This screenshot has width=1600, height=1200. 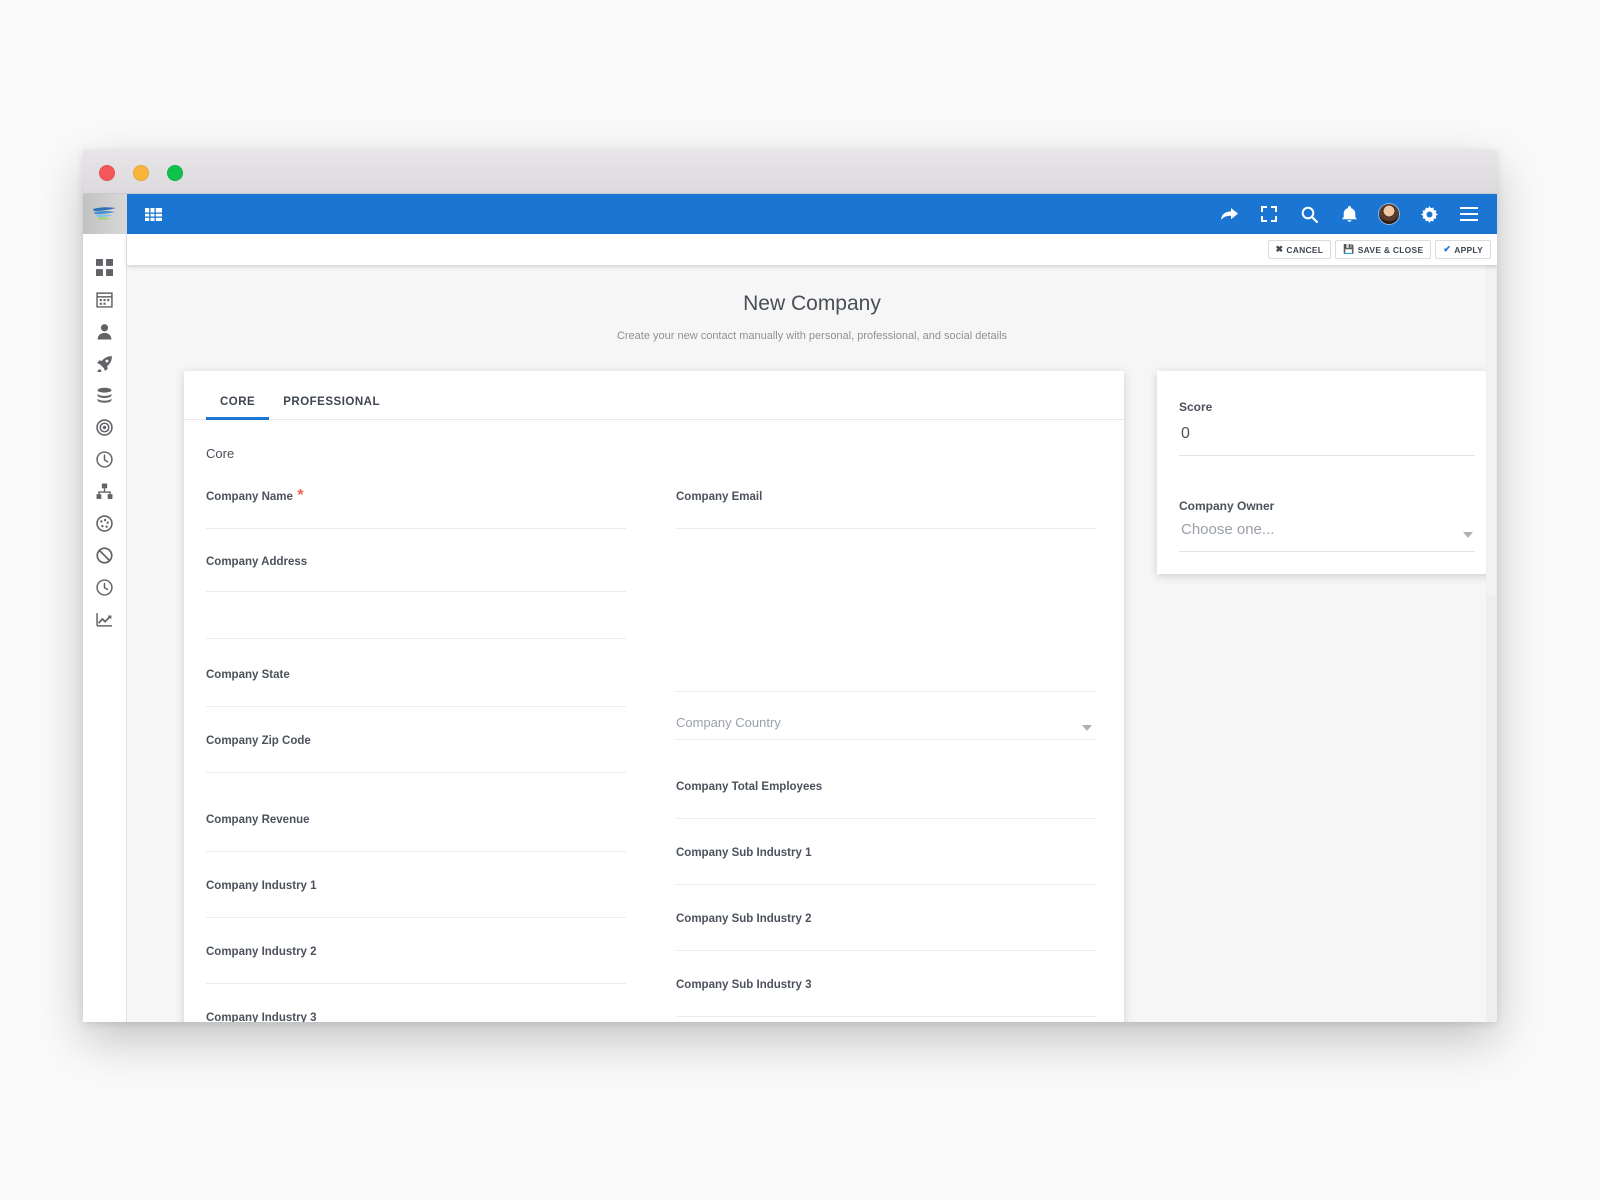 I want to click on scrollbar-thumb, so click(x=1491, y=432).